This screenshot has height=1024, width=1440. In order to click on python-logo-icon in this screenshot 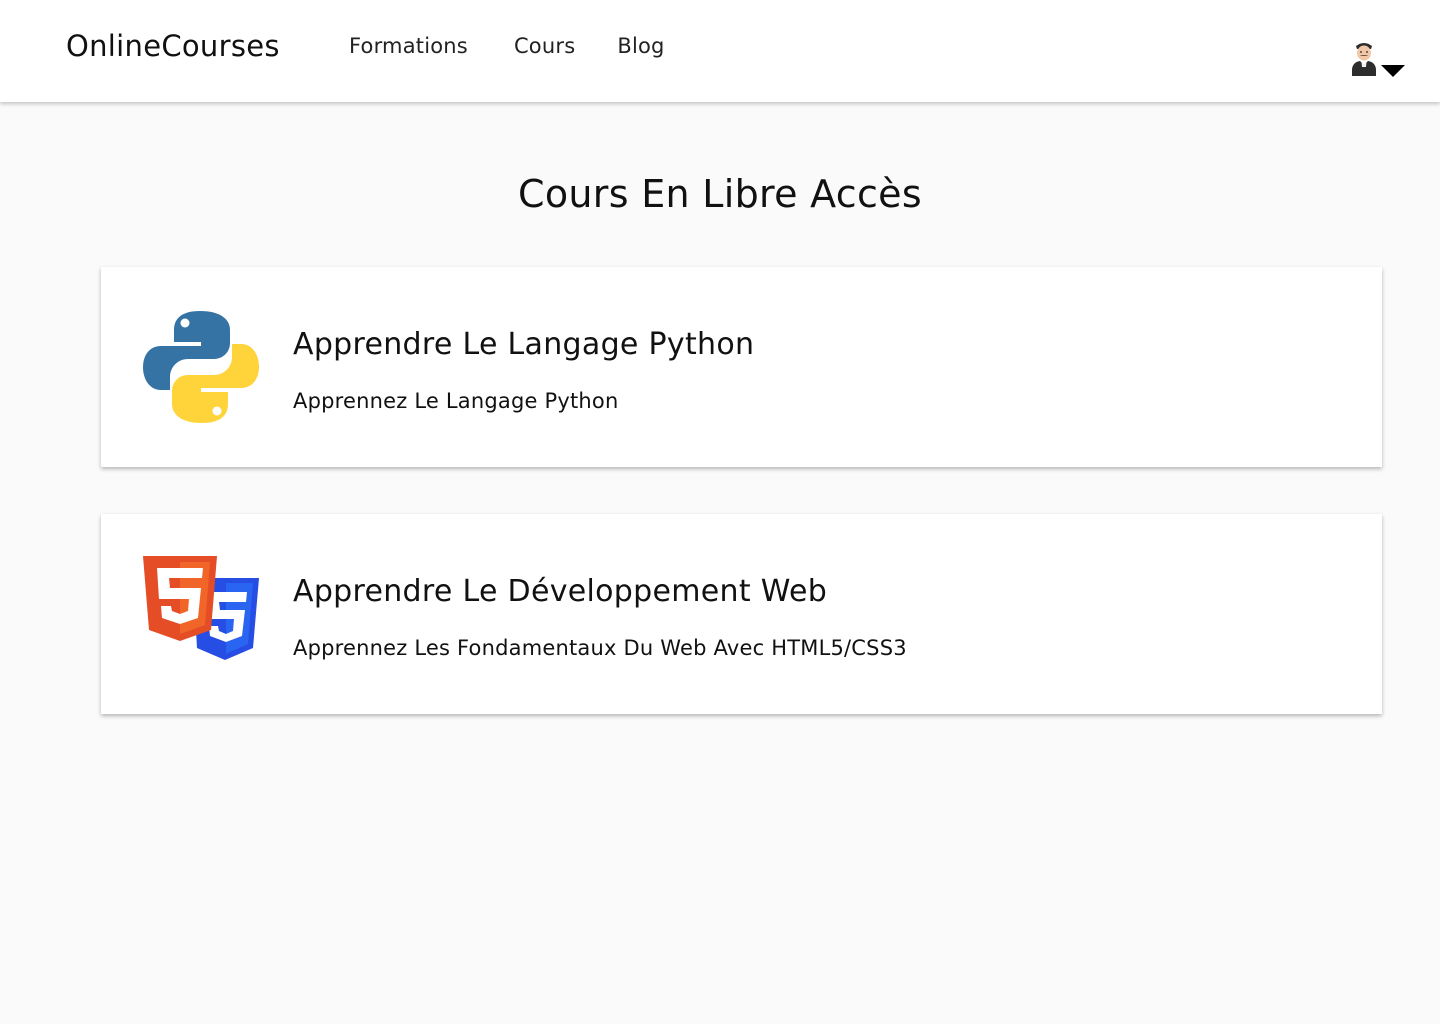, I will do `click(201, 367)`.